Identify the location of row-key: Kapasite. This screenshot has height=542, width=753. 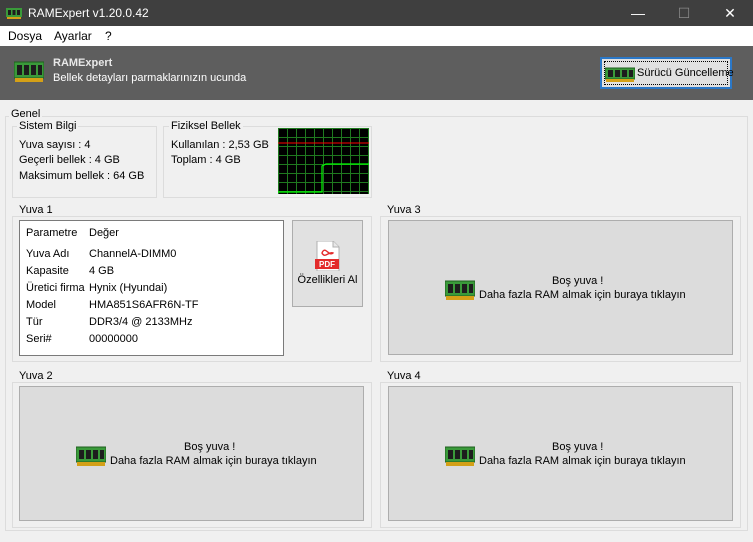
(47, 271).